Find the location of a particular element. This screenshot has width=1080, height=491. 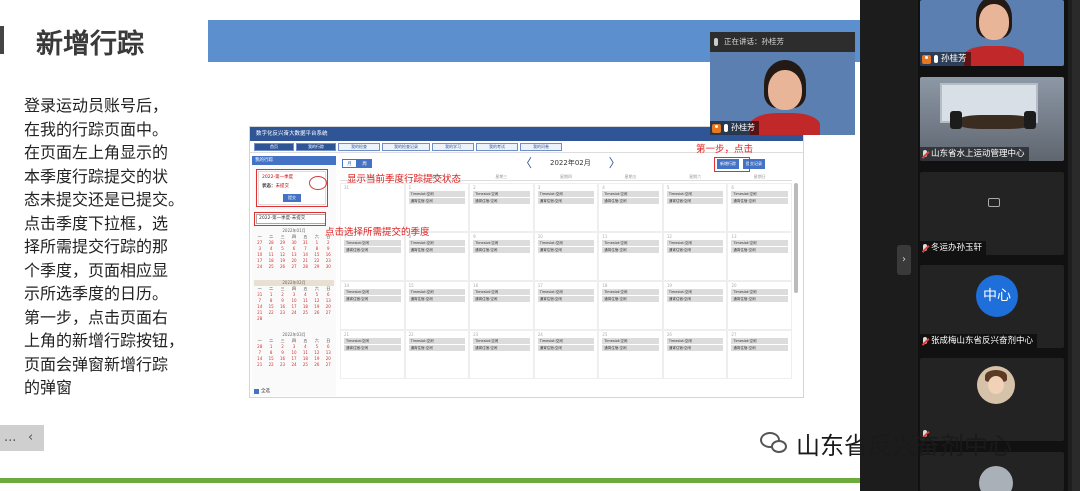

calendar-day-cell: 11 Timeslot:空闲 通宵住宿:空闲 is located at coordinates (630, 256).